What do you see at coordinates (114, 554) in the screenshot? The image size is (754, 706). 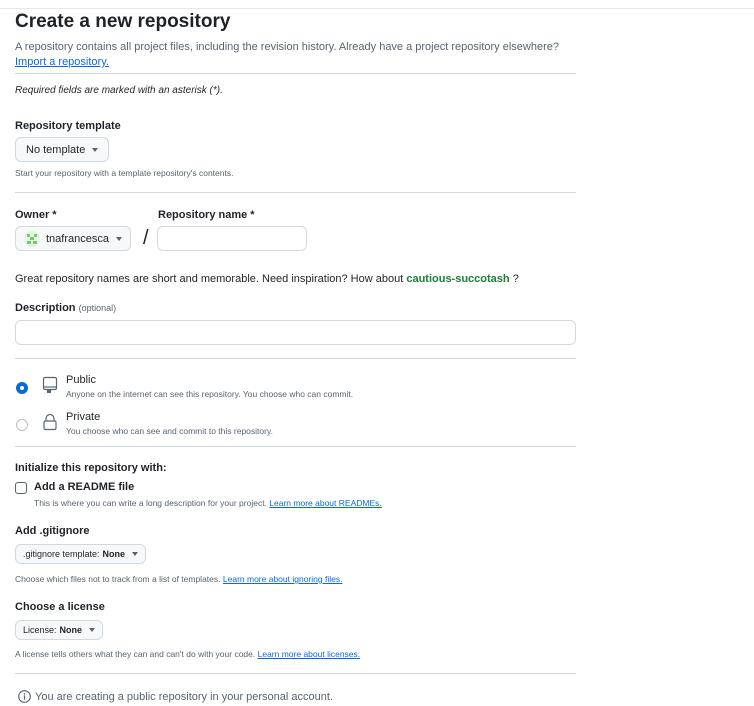 I see `gitignore-value: None` at bounding box center [114, 554].